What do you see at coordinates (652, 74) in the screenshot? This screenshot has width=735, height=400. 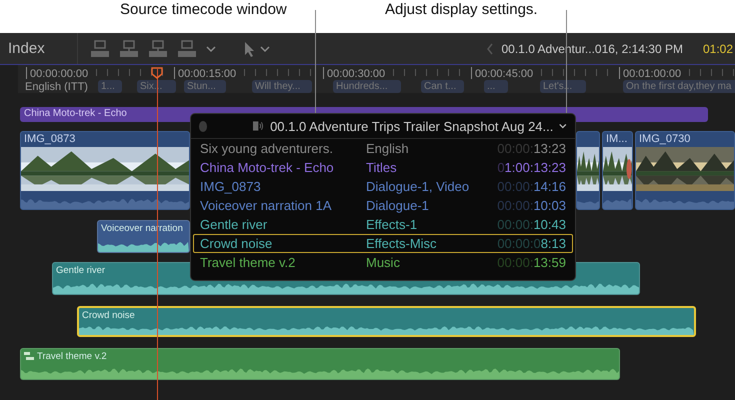 I see `ruler-timecode: 00:01:00:00` at bounding box center [652, 74].